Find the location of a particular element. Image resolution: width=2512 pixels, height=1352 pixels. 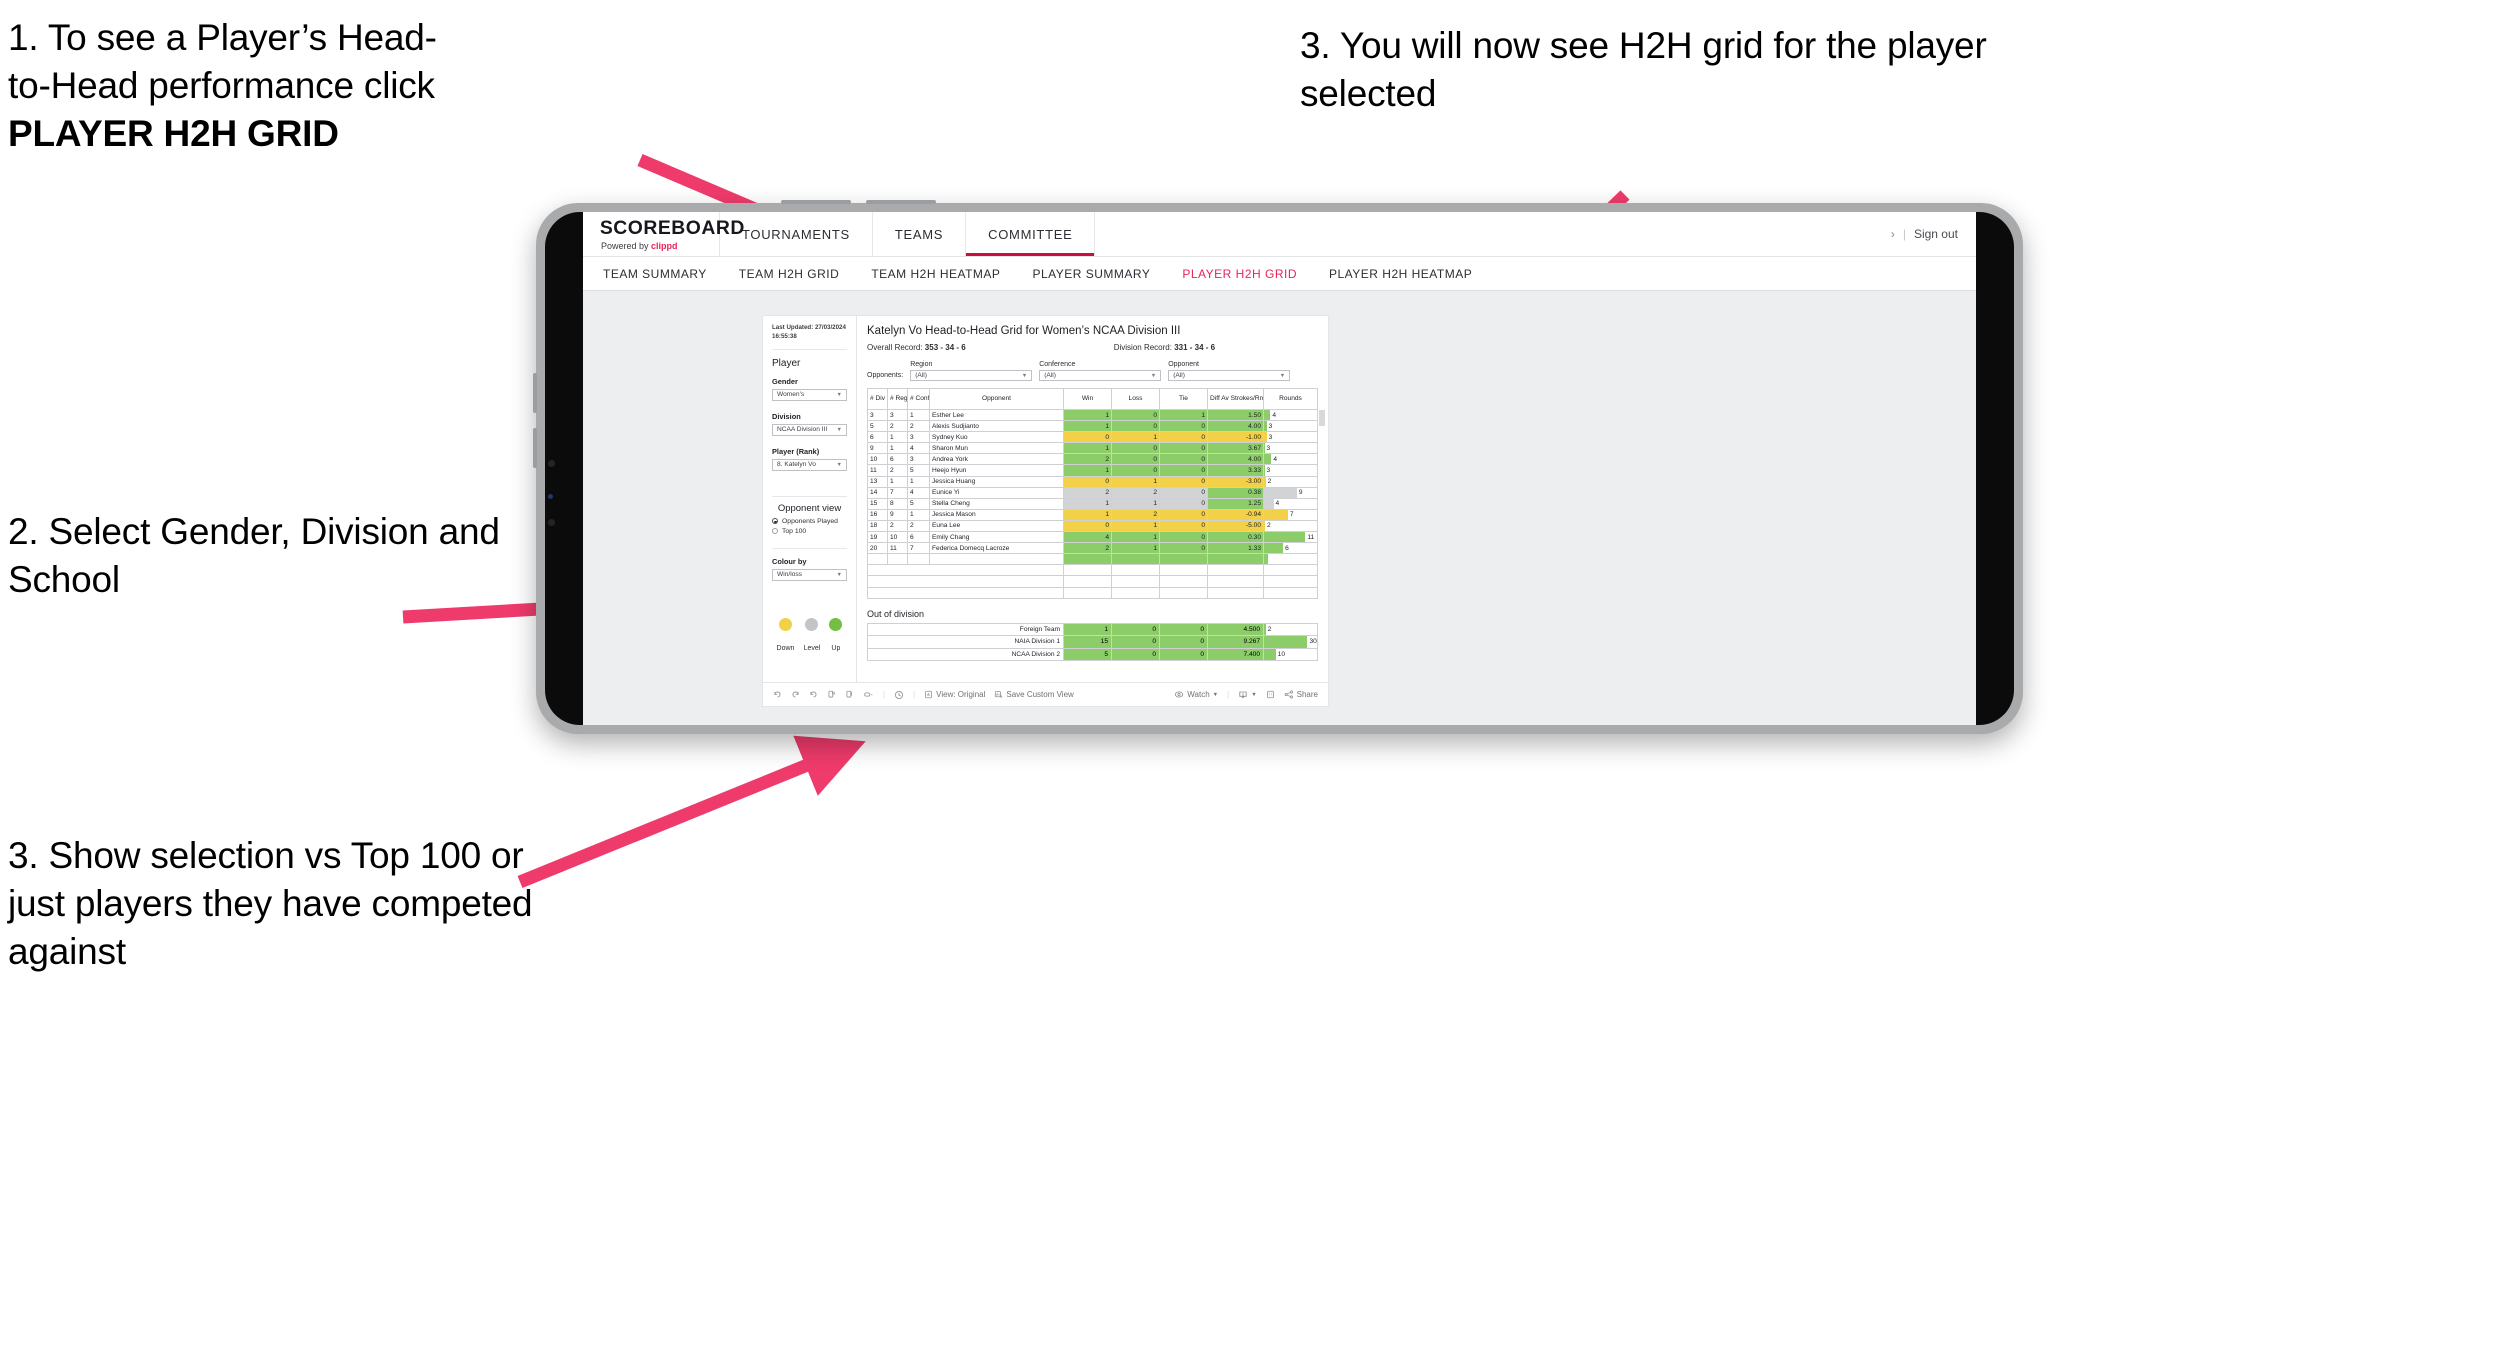

table-row: 18 2 2 Euna Lee 0 1 0 -5.00 2 is located at coordinates (1092, 526).